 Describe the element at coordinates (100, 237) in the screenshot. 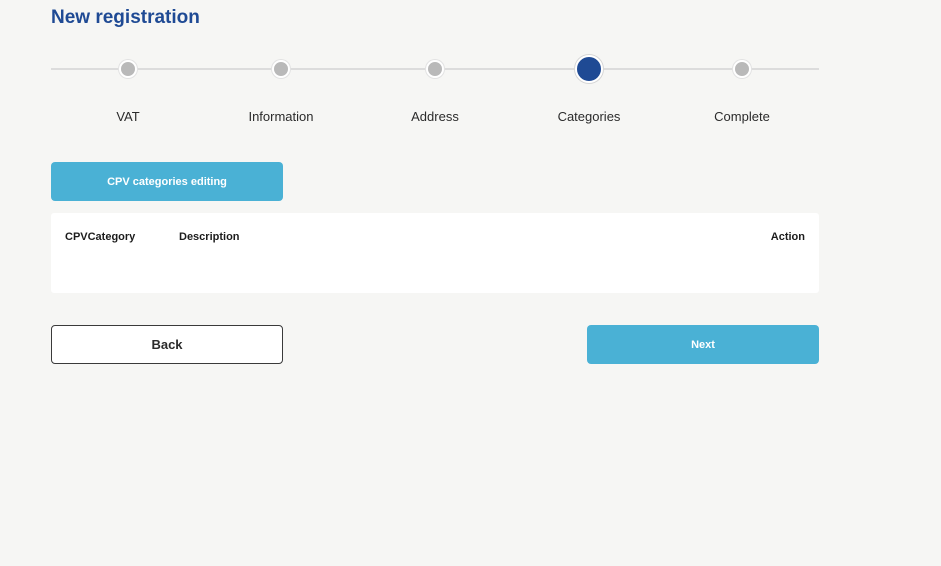

I see `column-header-cpv-category: CPVCategory` at that location.